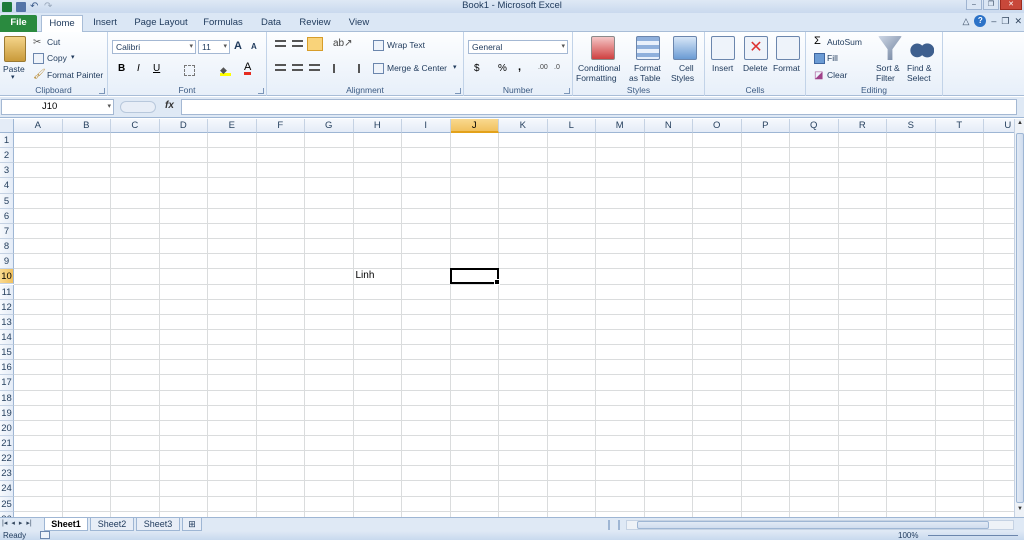 The width and height of the screenshot is (1024, 540). What do you see at coordinates (614, 525) in the screenshot?
I see `tab-split-handle` at bounding box center [614, 525].